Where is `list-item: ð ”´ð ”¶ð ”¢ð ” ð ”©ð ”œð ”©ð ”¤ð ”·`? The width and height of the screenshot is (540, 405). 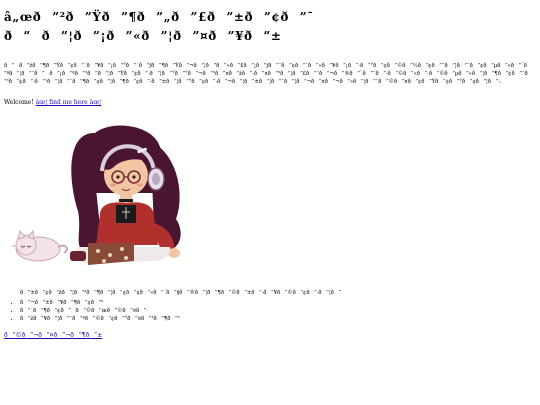
list-item: ð ”´ð ”¶ð ”¢ð ” ð ”©ð ”œð ”©ð ”¤ð ”· is located at coordinates (278, 311).